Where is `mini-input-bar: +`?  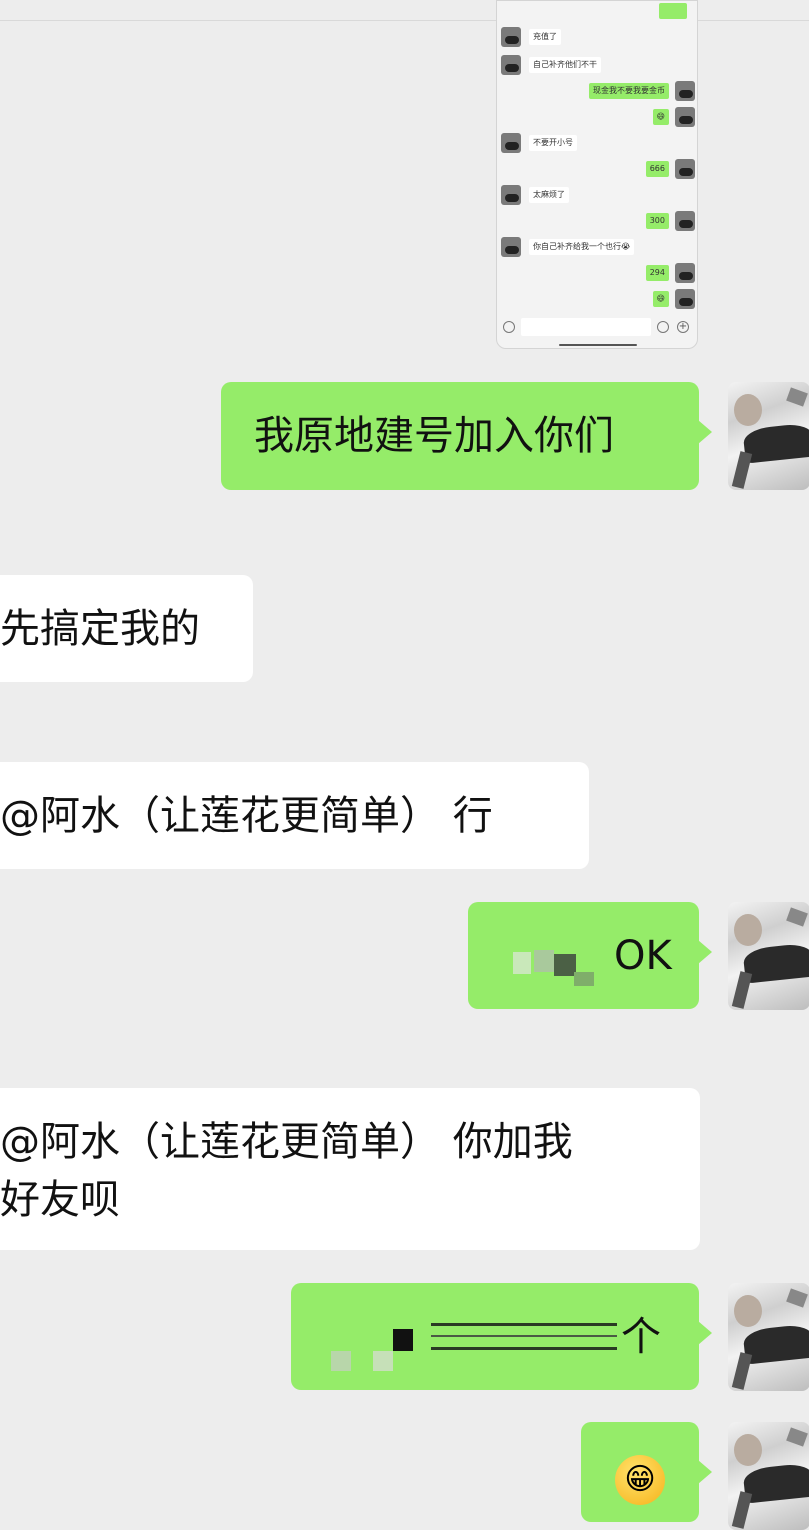 mini-input-bar: + is located at coordinates (597, 328).